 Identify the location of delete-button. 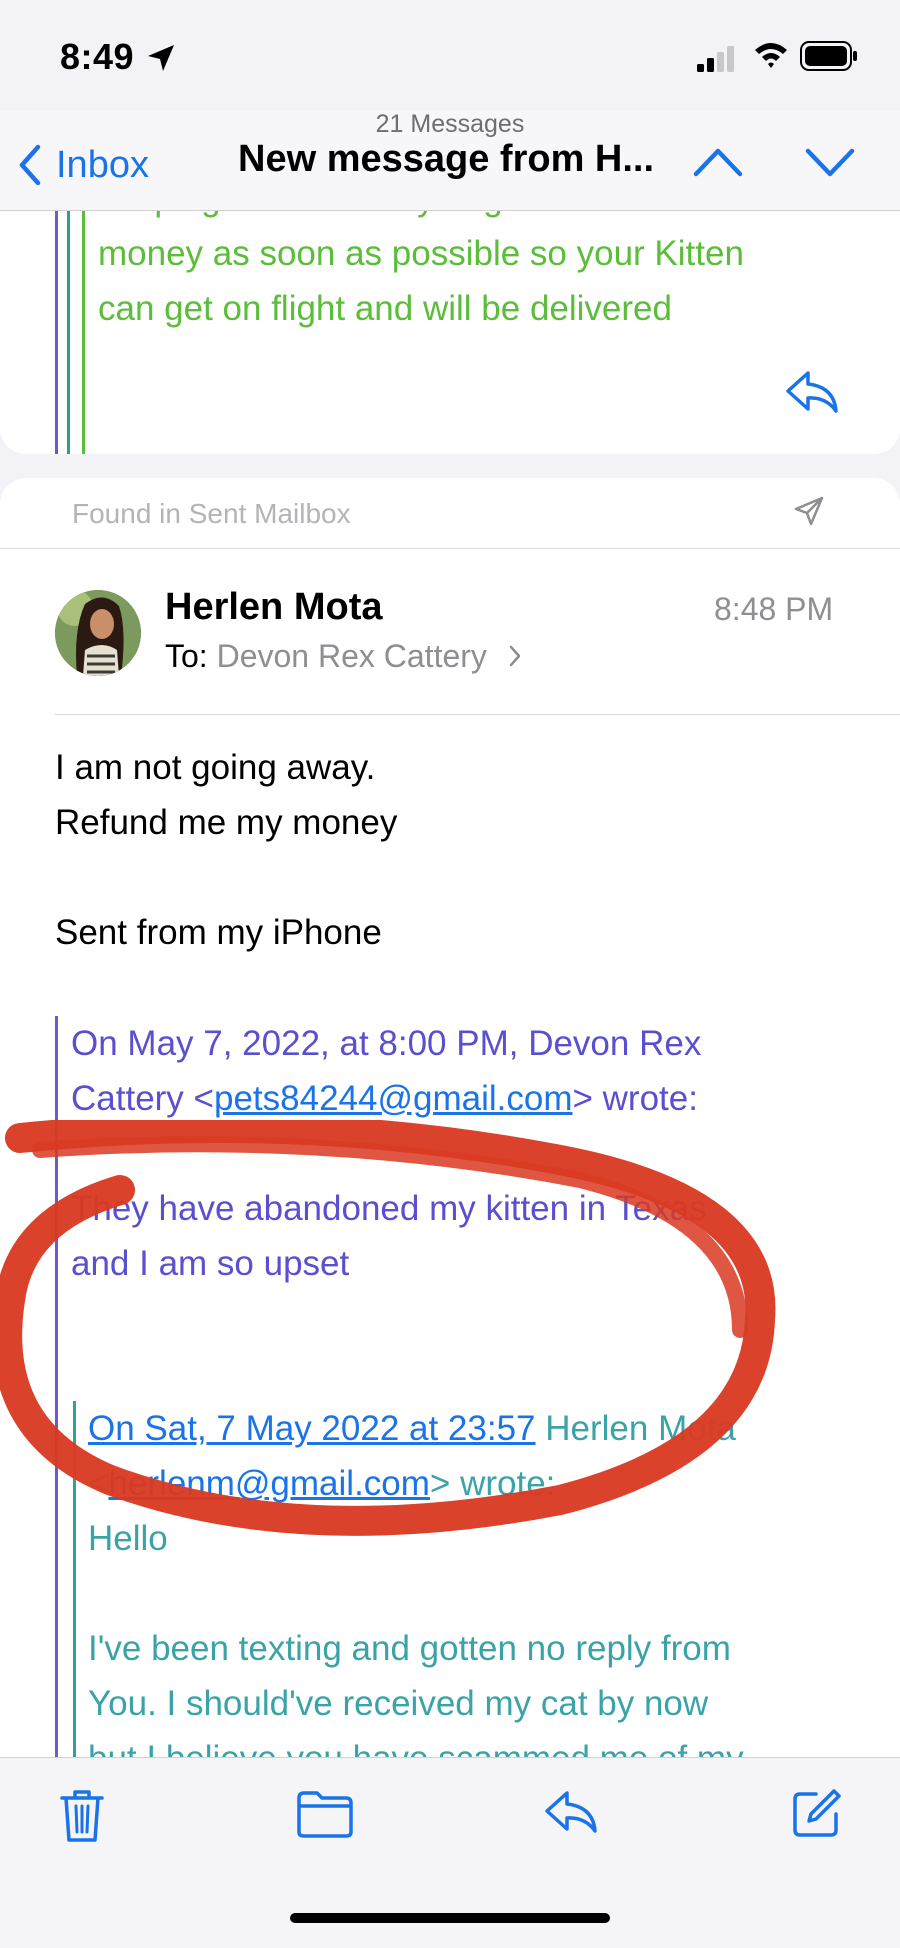
(82, 1818).